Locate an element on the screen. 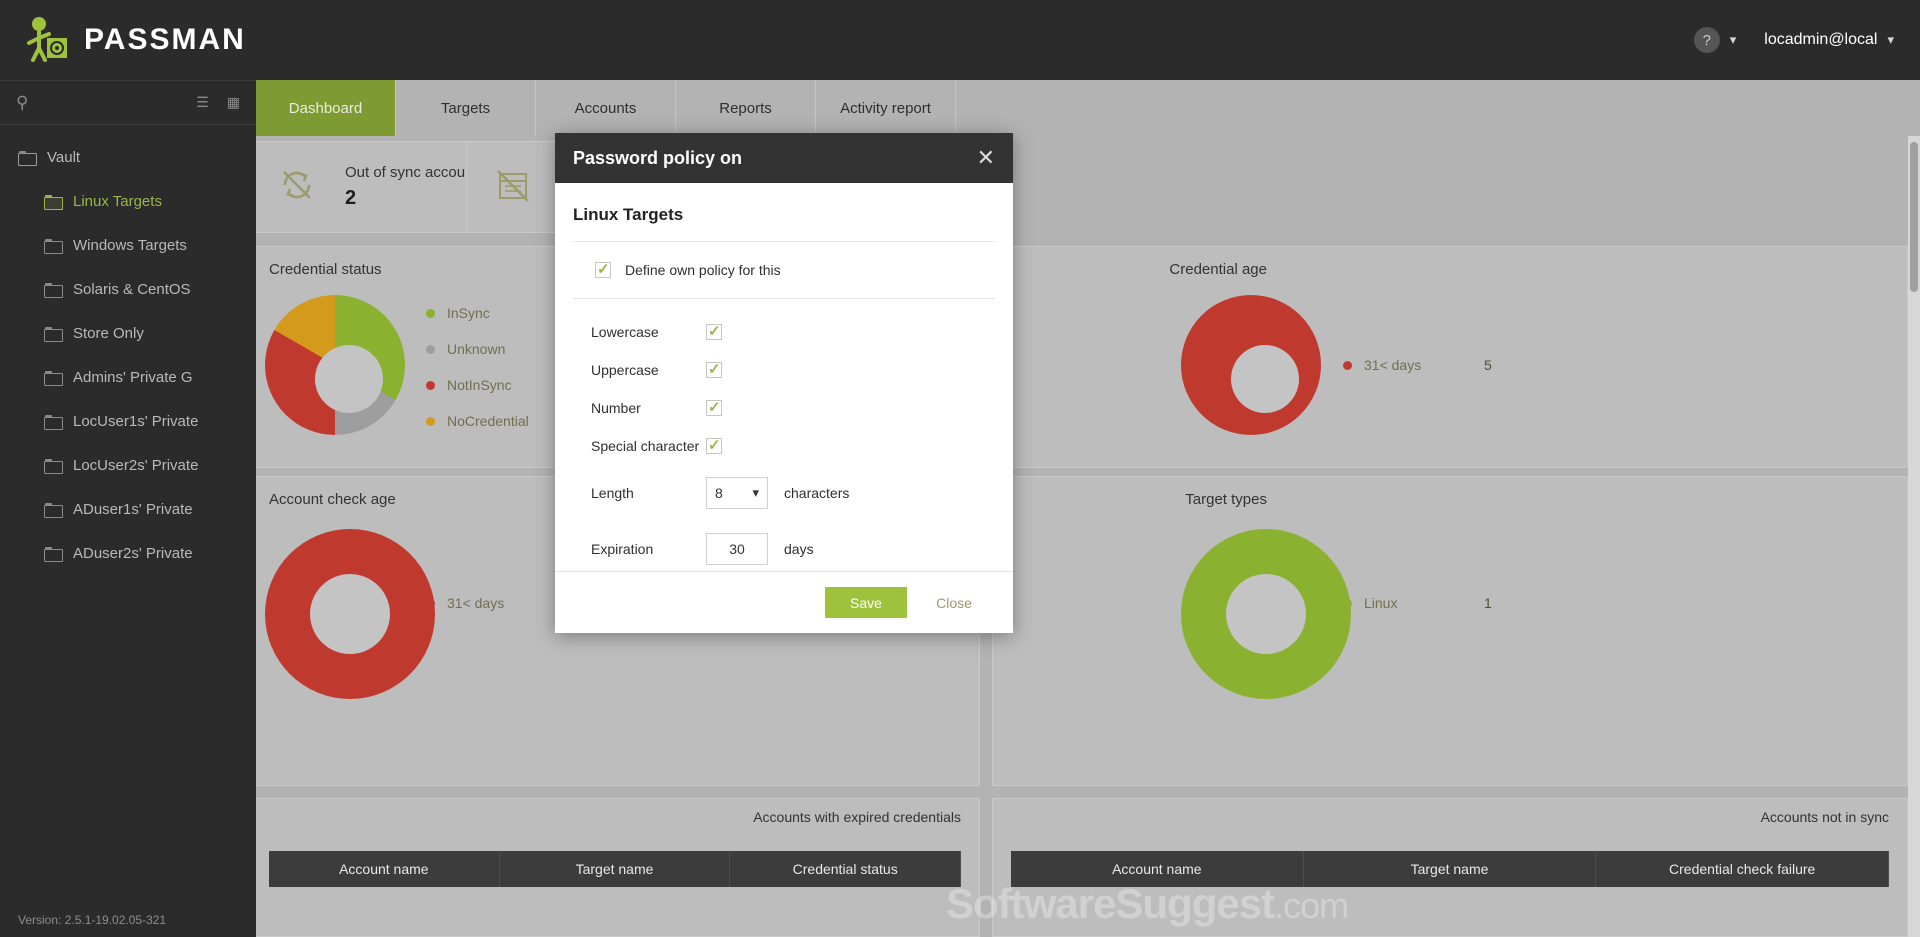  option-label: Number is located at coordinates (616, 408).